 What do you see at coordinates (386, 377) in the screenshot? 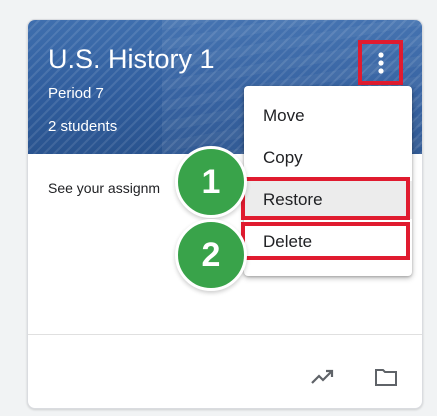
I see `folder-icon` at bounding box center [386, 377].